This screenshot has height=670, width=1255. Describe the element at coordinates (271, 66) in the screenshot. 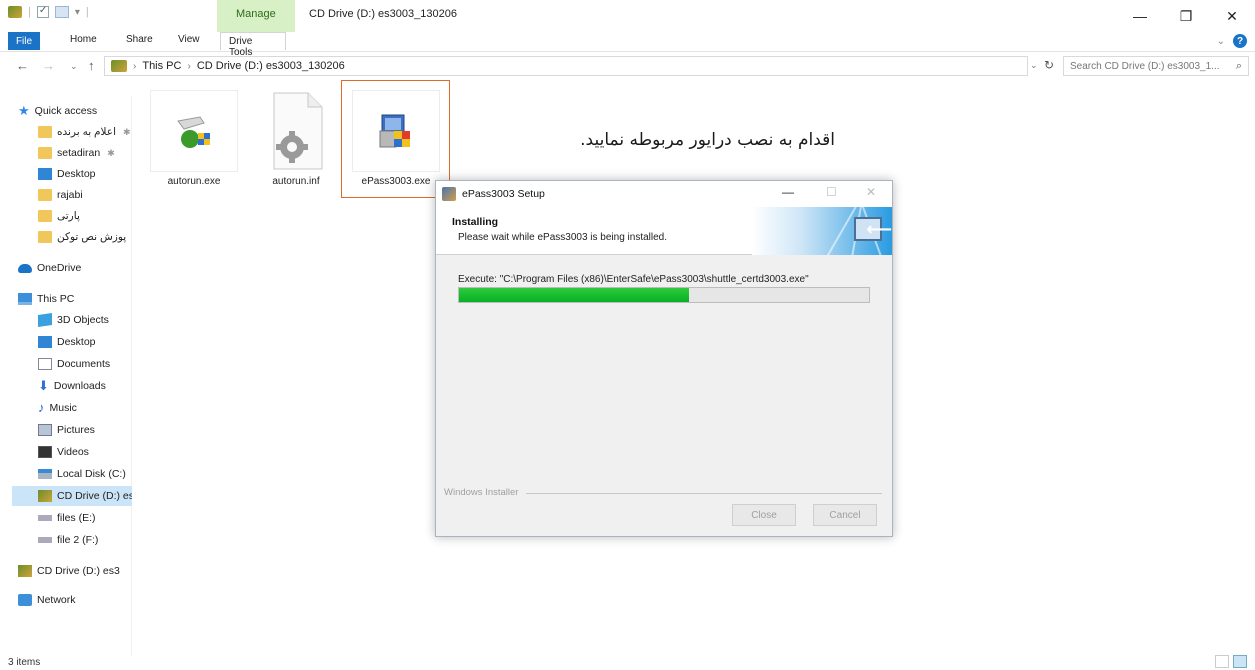

I see `breadcrumb-cd-drive: CD Drive (D:) es3003_130206` at that location.